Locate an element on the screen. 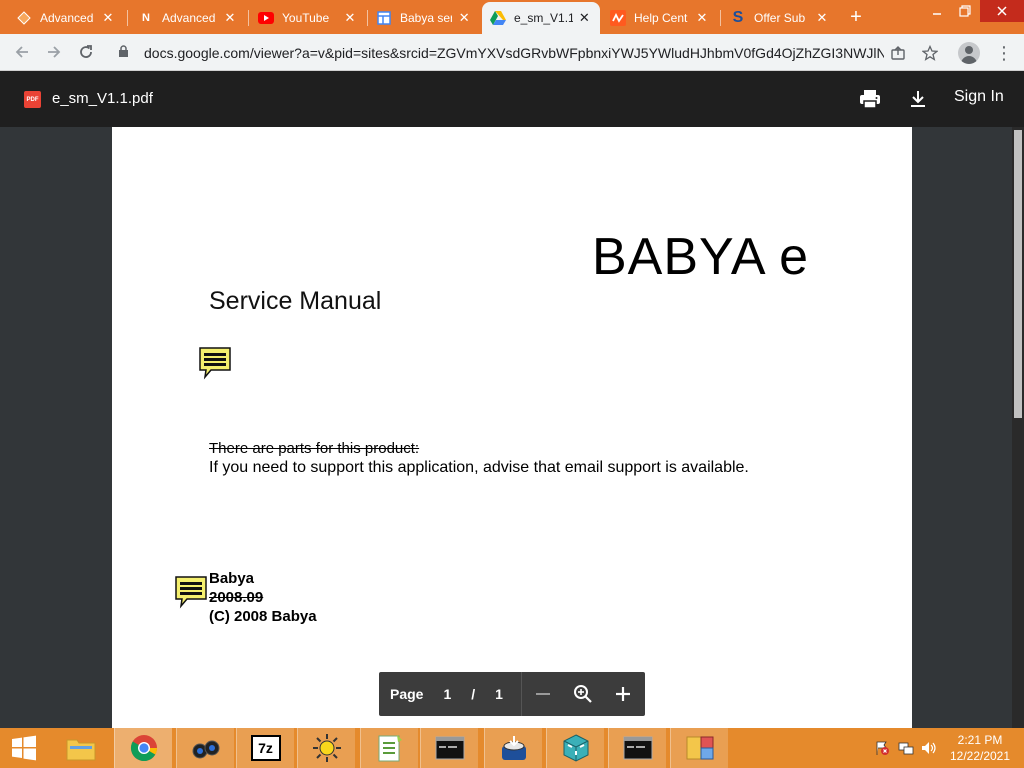 The image size is (1024, 768). youtube-icon is located at coordinates (266, 18).